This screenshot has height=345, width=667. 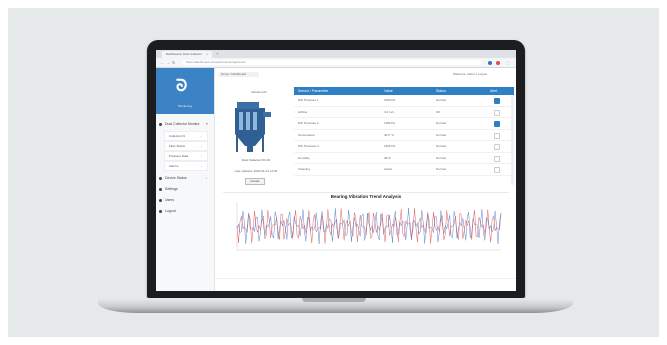 What do you see at coordinates (390, 146) in the screenshot?
I see `cell-value: 1305 Pa` at bounding box center [390, 146].